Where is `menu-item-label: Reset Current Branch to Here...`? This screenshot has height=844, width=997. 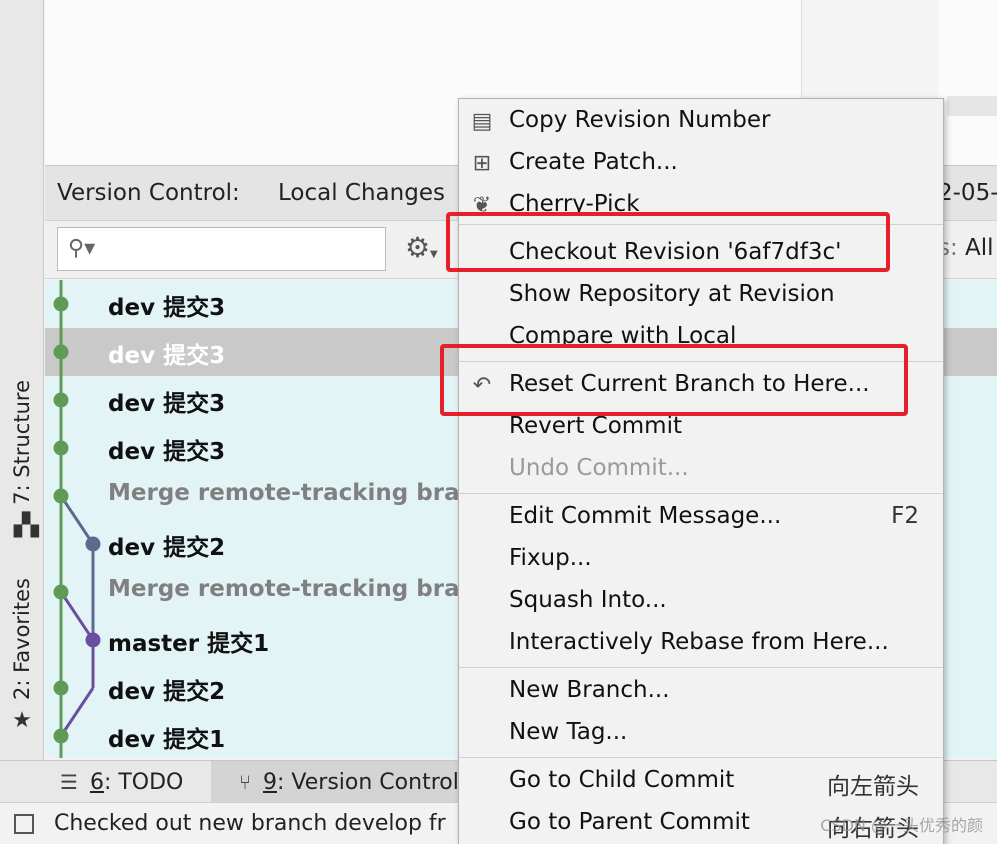 menu-item-label: Reset Current Branch to Here... is located at coordinates (689, 384).